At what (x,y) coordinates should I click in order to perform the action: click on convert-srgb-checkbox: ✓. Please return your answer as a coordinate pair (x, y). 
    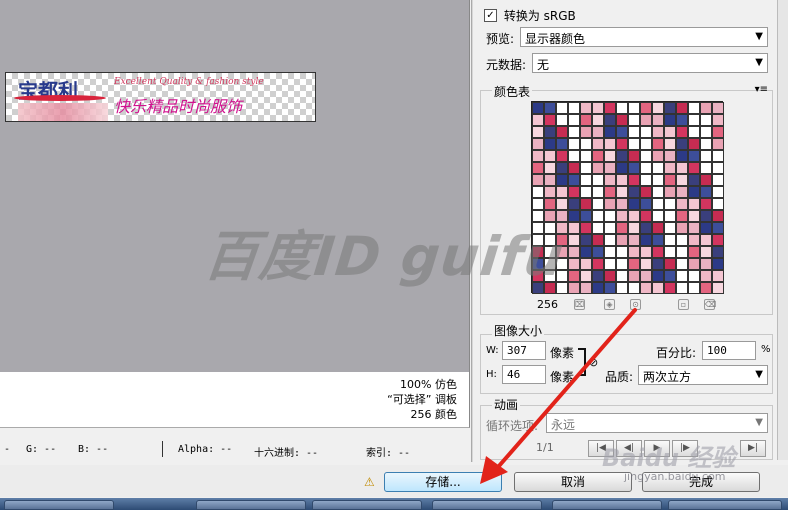
    Looking at the image, I should click on (490, 15).